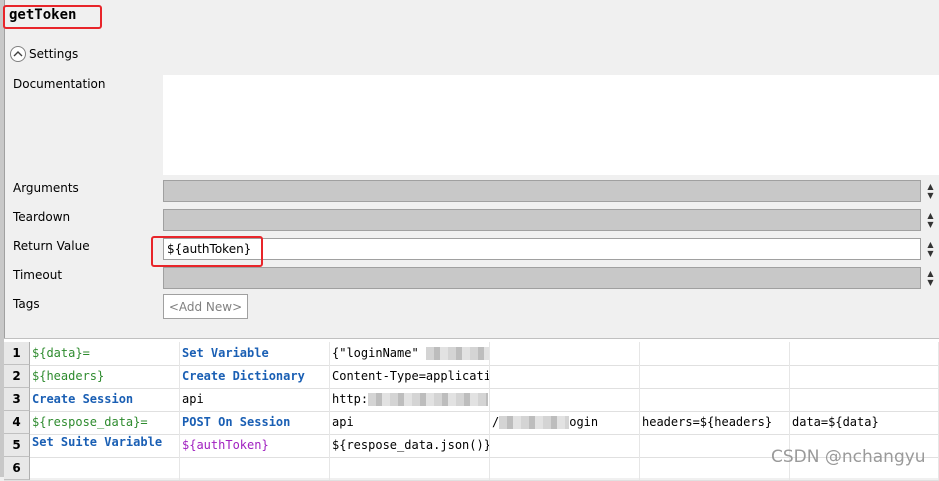 This screenshot has height=481, width=939. I want to click on grid-cell: ${data}=, so click(105, 353).